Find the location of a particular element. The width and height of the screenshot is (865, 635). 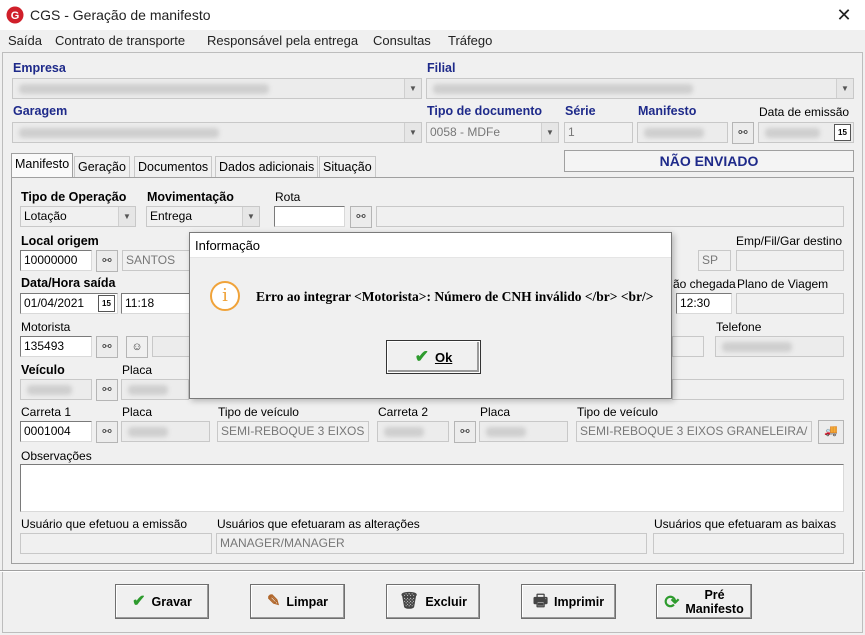

menu-trafego: Tráfego is located at coordinates (470, 40).